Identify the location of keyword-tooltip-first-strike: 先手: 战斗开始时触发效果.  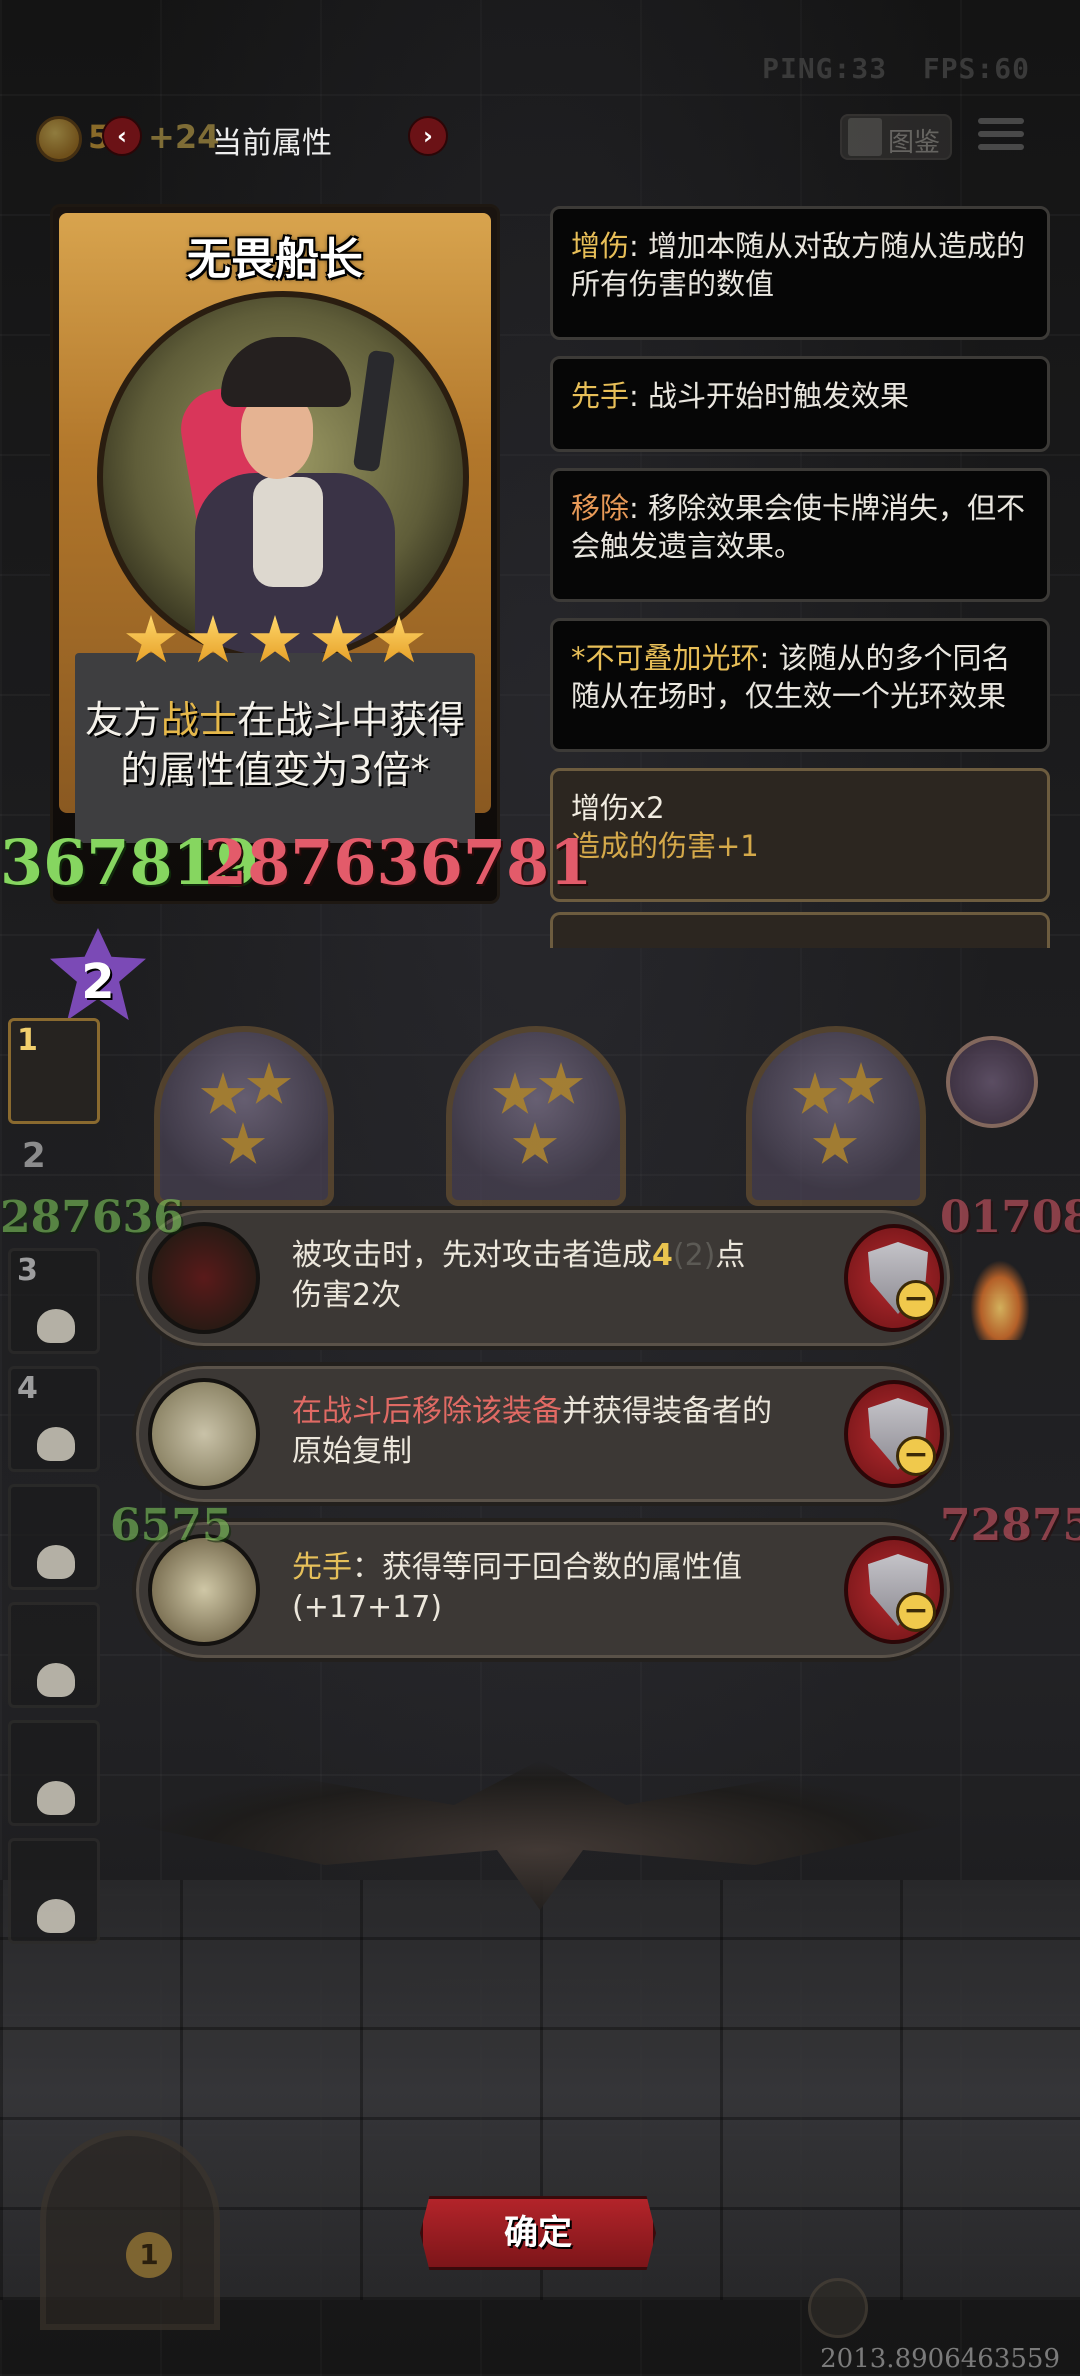
(800, 404).